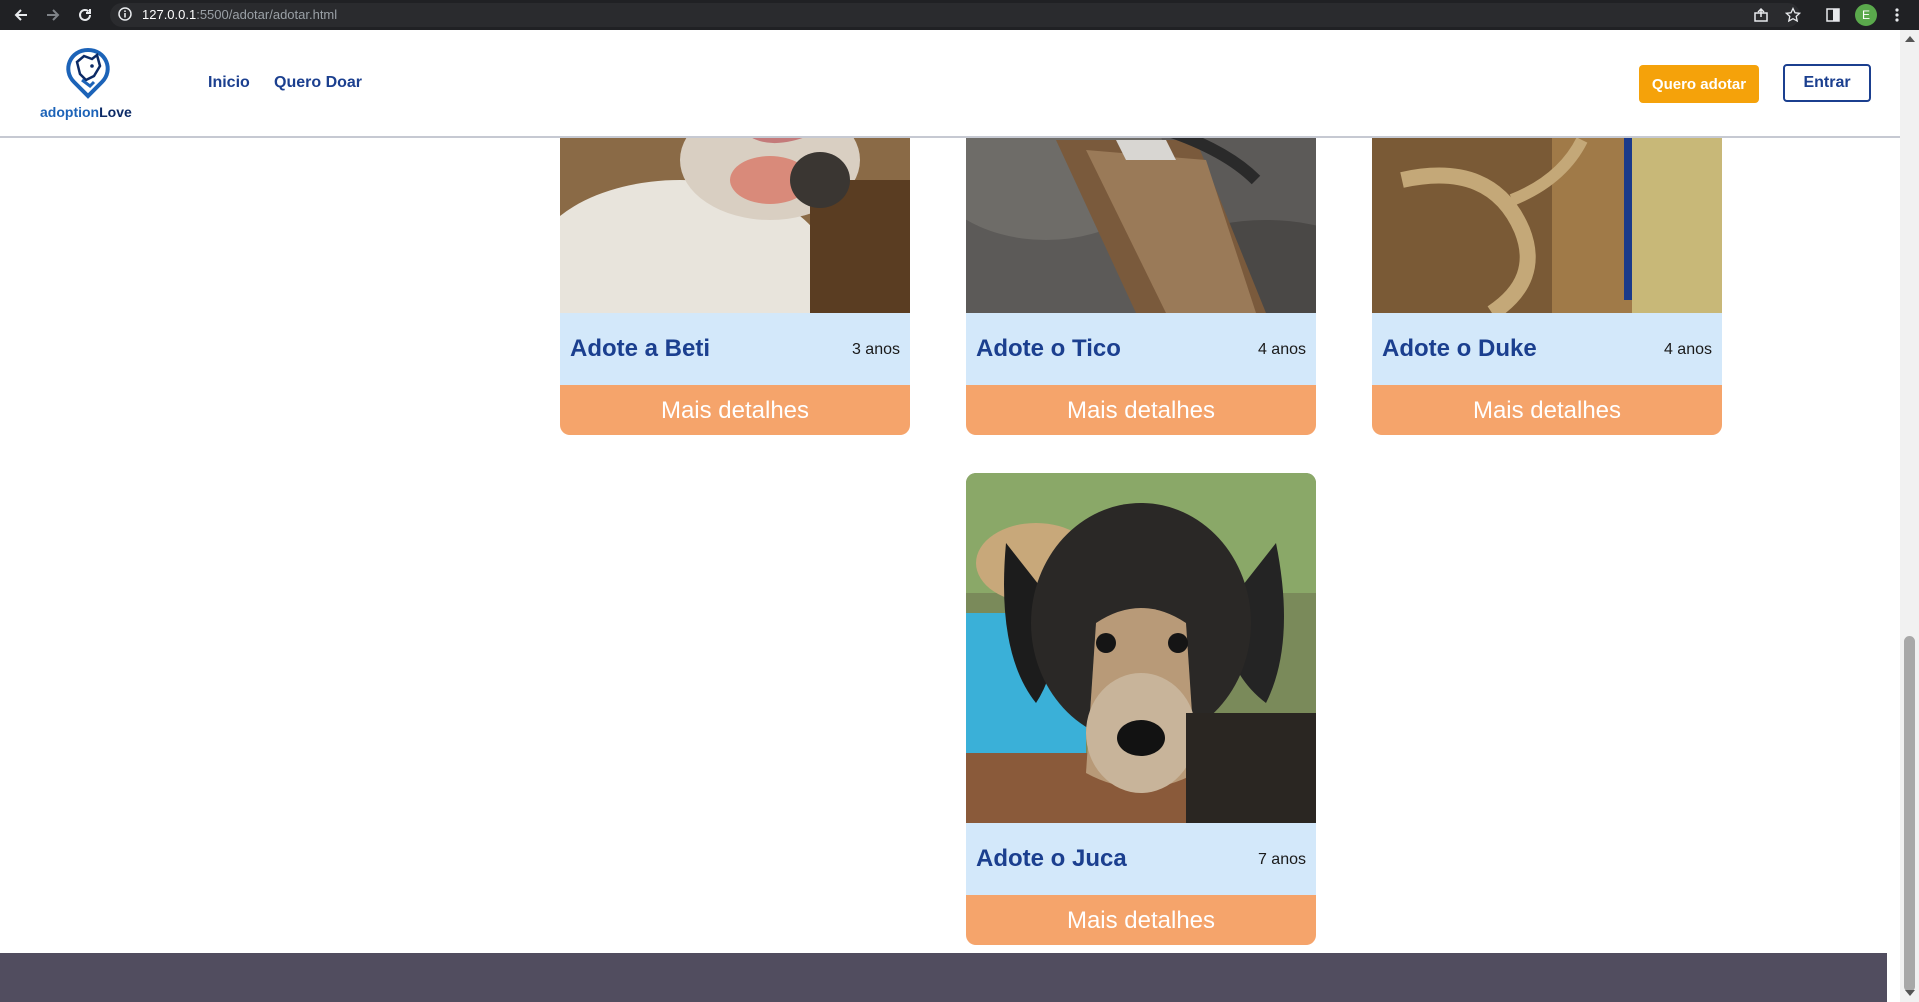 The image size is (1919, 1002). I want to click on pet-name: Adote o Tico, so click(1048, 348).